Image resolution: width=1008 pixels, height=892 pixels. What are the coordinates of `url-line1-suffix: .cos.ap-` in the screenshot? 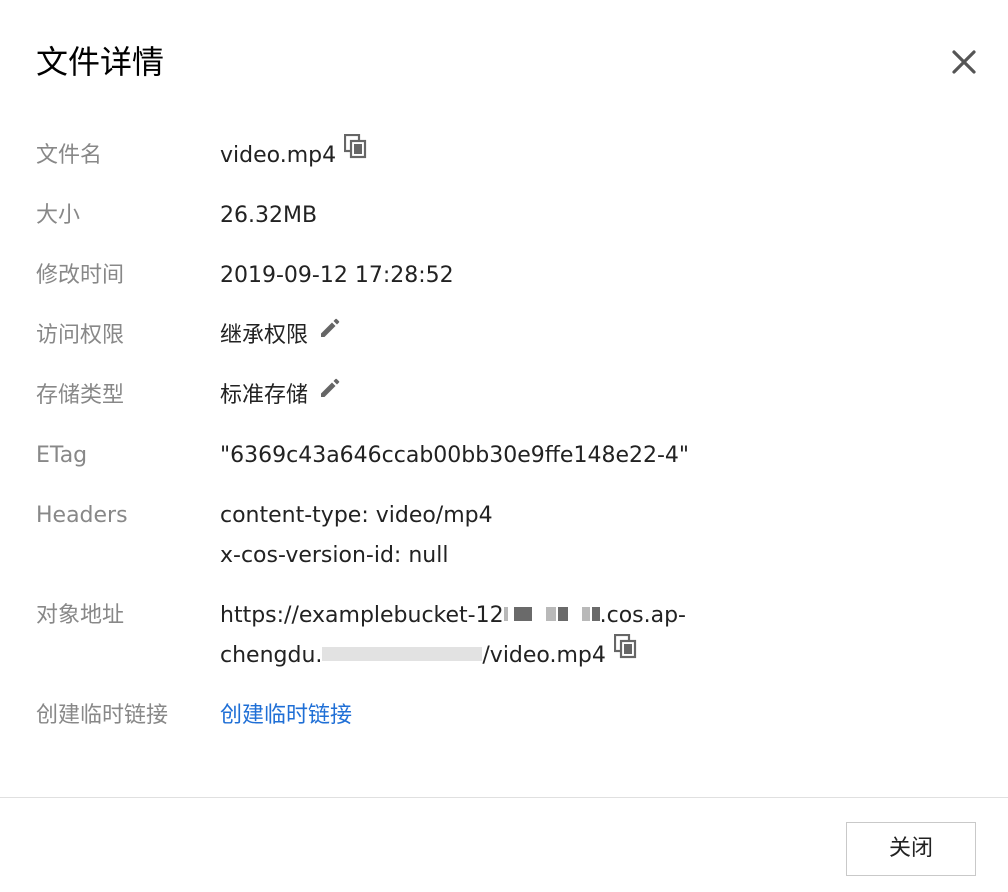 It's located at (642, 615).